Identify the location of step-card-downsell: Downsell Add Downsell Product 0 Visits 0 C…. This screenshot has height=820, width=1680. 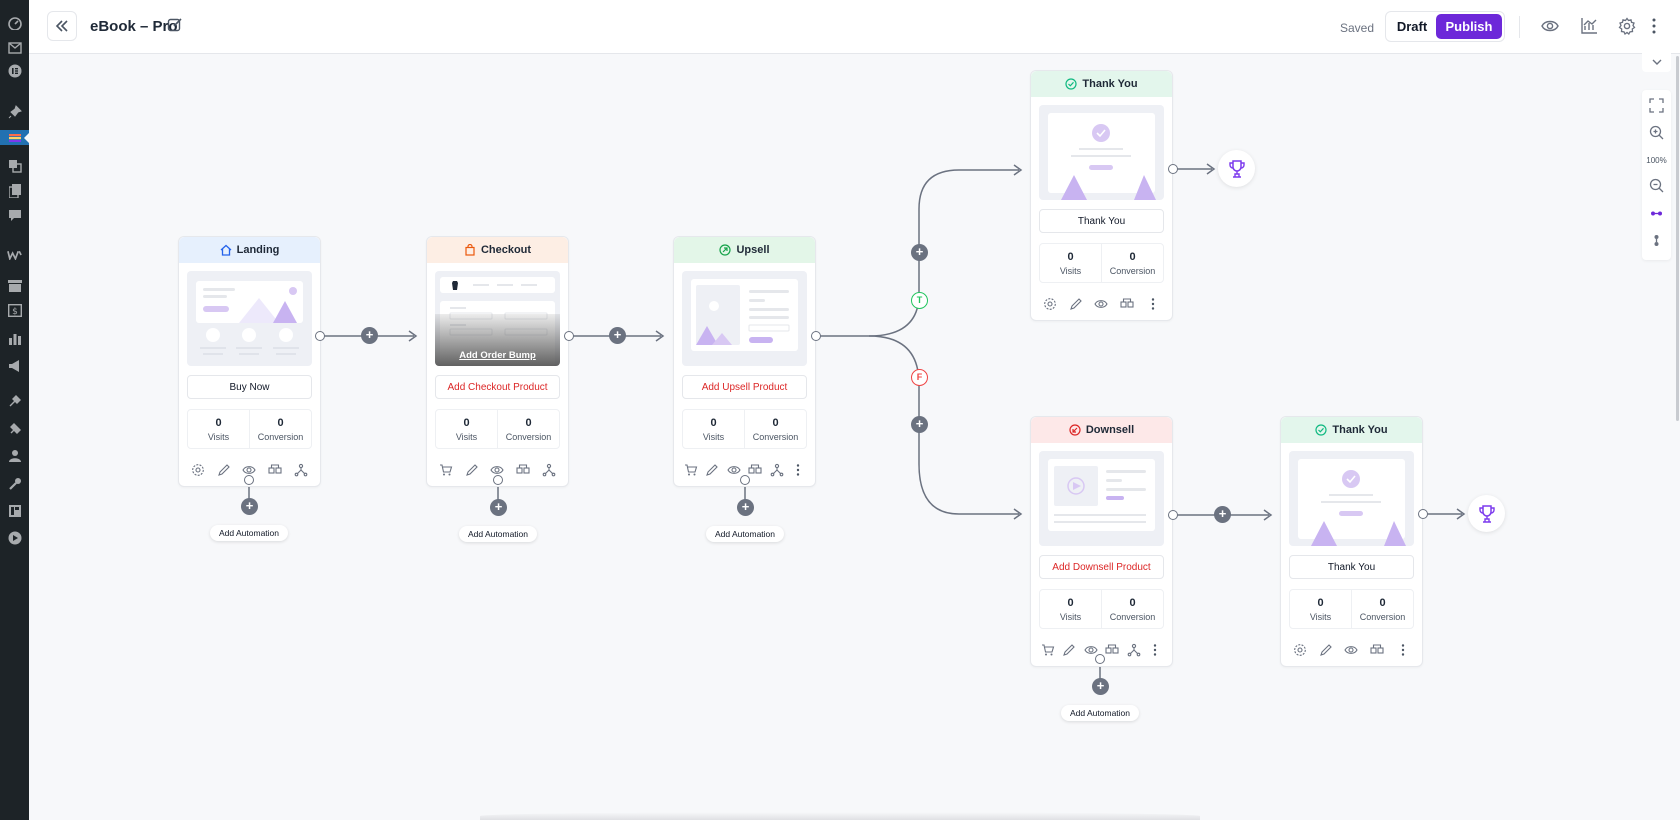
(1101, 541).